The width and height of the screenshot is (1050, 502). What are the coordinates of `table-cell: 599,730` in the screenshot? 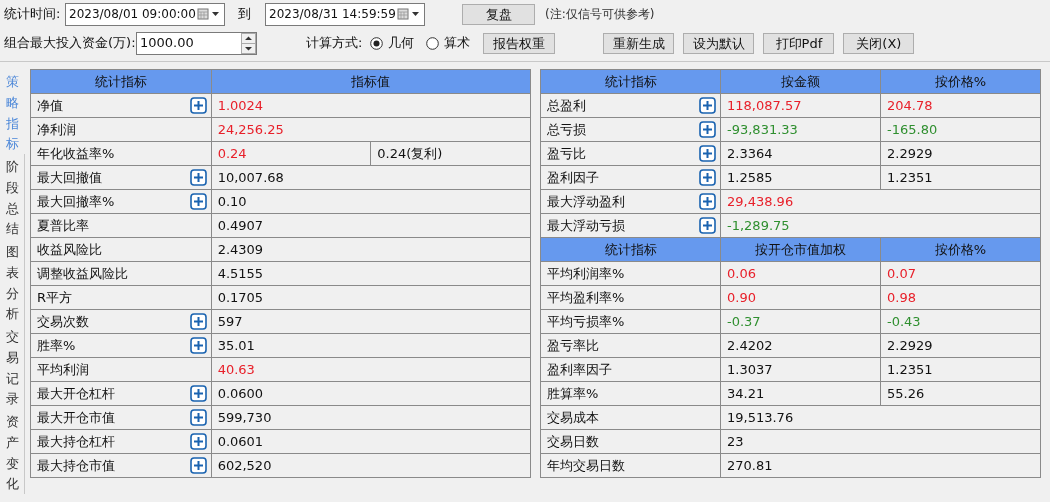 It's located at (371, 418).